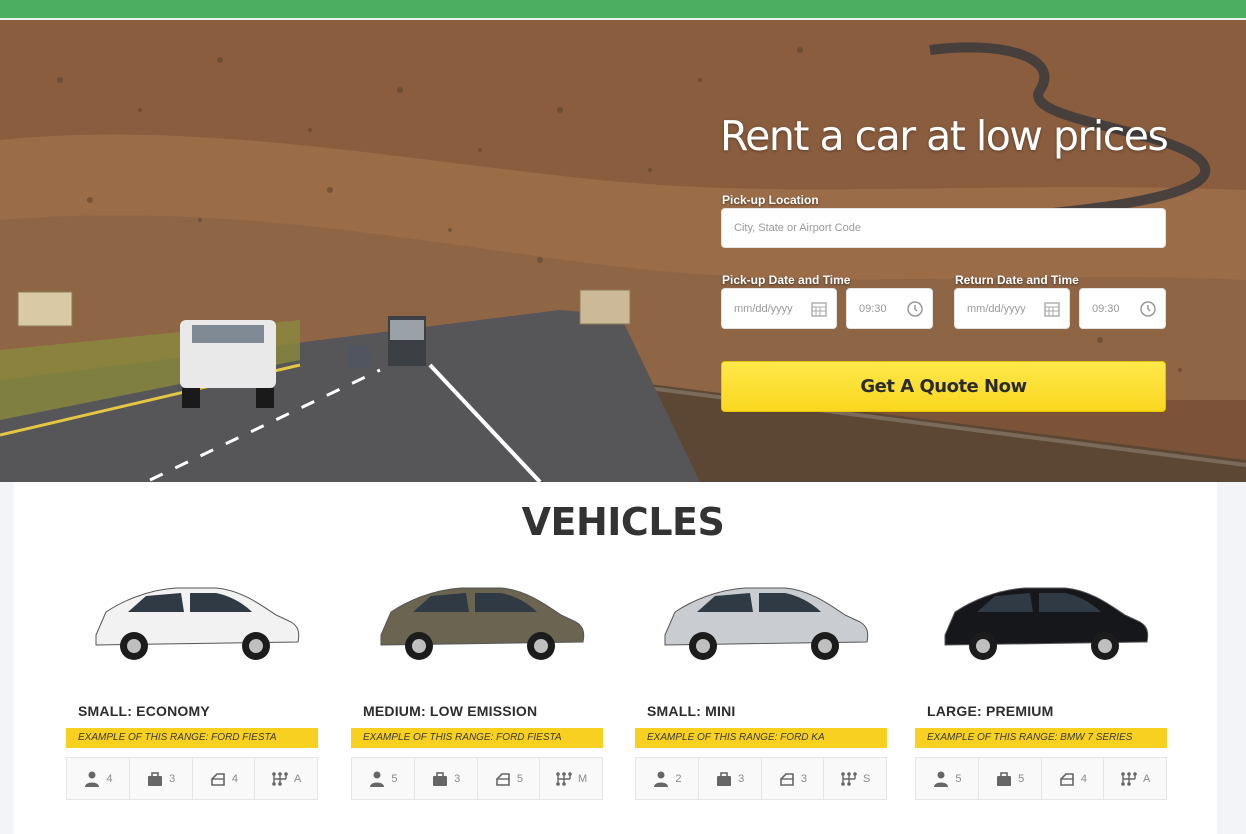 Image resolution: width=1246 pixels, height=834 pixels. What do you see at coordinates (866, 778) in the screenshot?
I see `spec-gearbox-value: S` at bounding box center [866, 778].